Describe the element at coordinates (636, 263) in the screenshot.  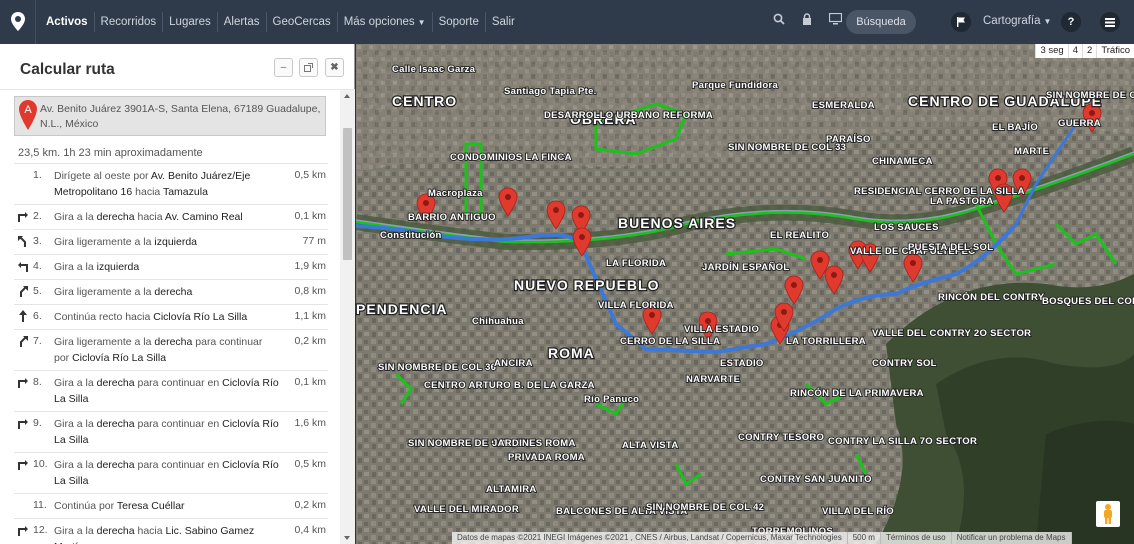
I see `map-label: LA FLORIDA` at that location.